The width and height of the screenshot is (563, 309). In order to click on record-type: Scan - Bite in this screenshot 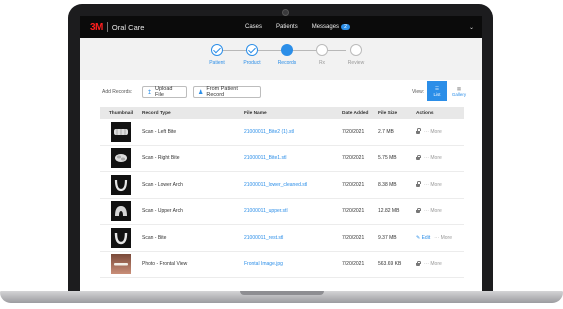, I will do `click(154, 237)`.